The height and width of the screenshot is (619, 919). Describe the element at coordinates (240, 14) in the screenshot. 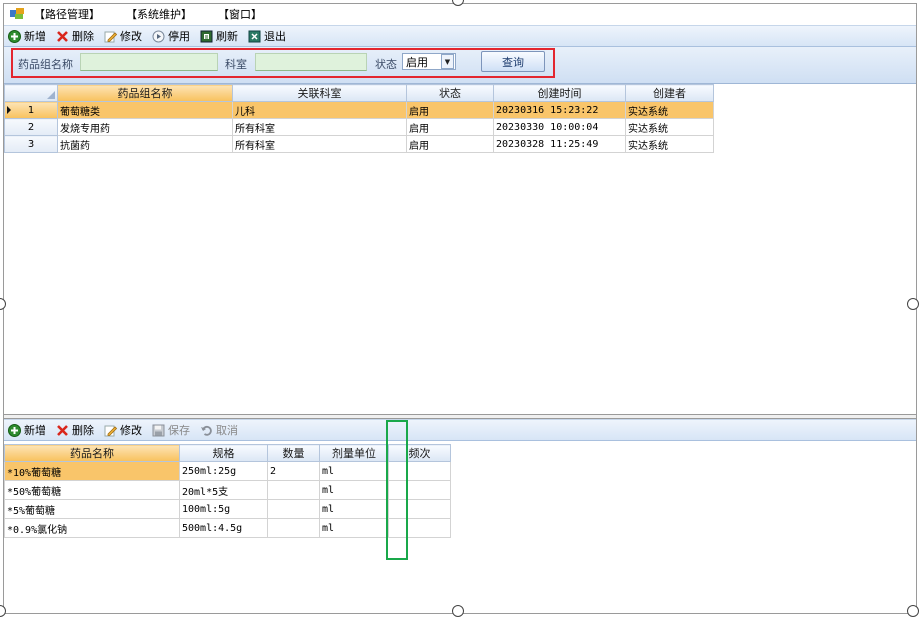

I see `menu-window: 【窗口】` at that location.